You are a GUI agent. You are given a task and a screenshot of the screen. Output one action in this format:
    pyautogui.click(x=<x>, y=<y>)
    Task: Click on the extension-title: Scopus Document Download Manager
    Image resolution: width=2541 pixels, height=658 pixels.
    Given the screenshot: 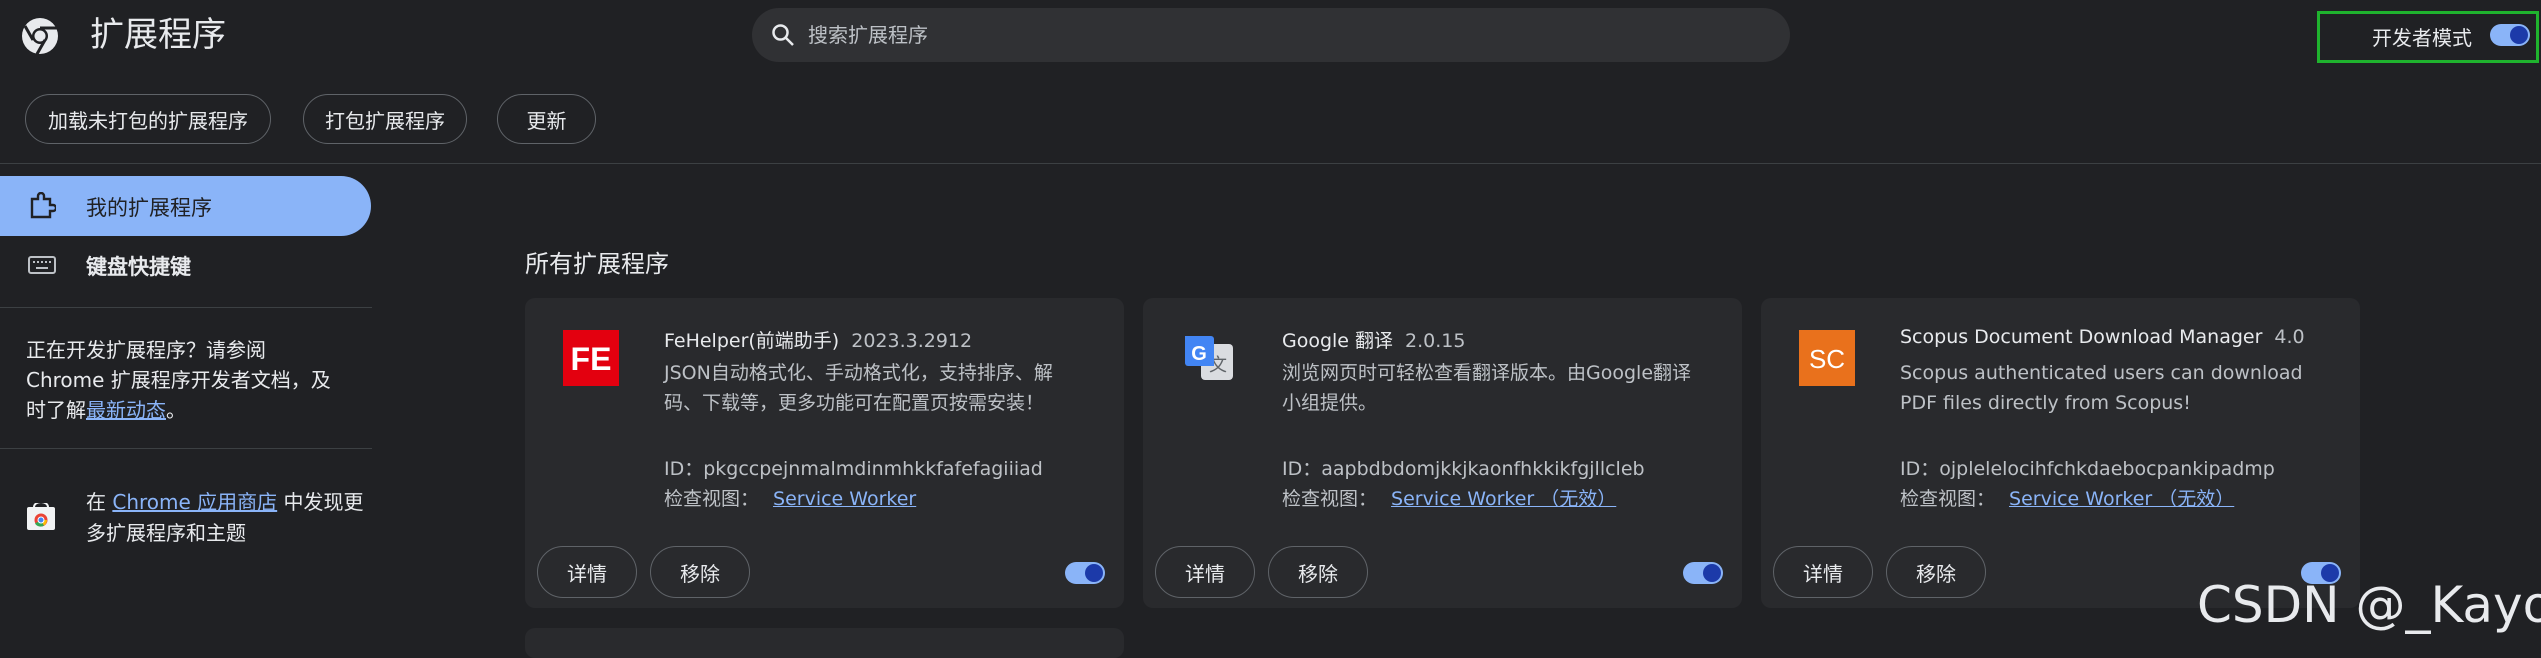 What is the action you would take?
    pyautogui.click(x=2081, y=337)
    